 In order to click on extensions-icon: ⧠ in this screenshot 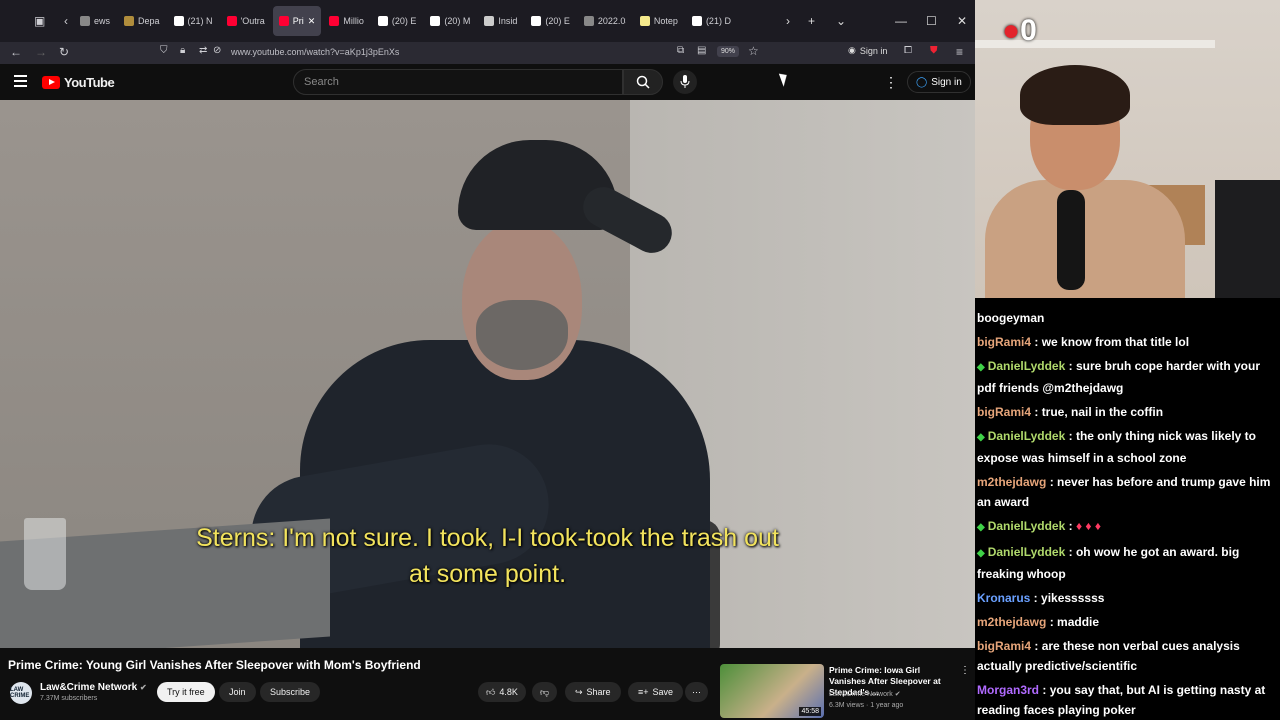, I will do `click(908, 50)`.